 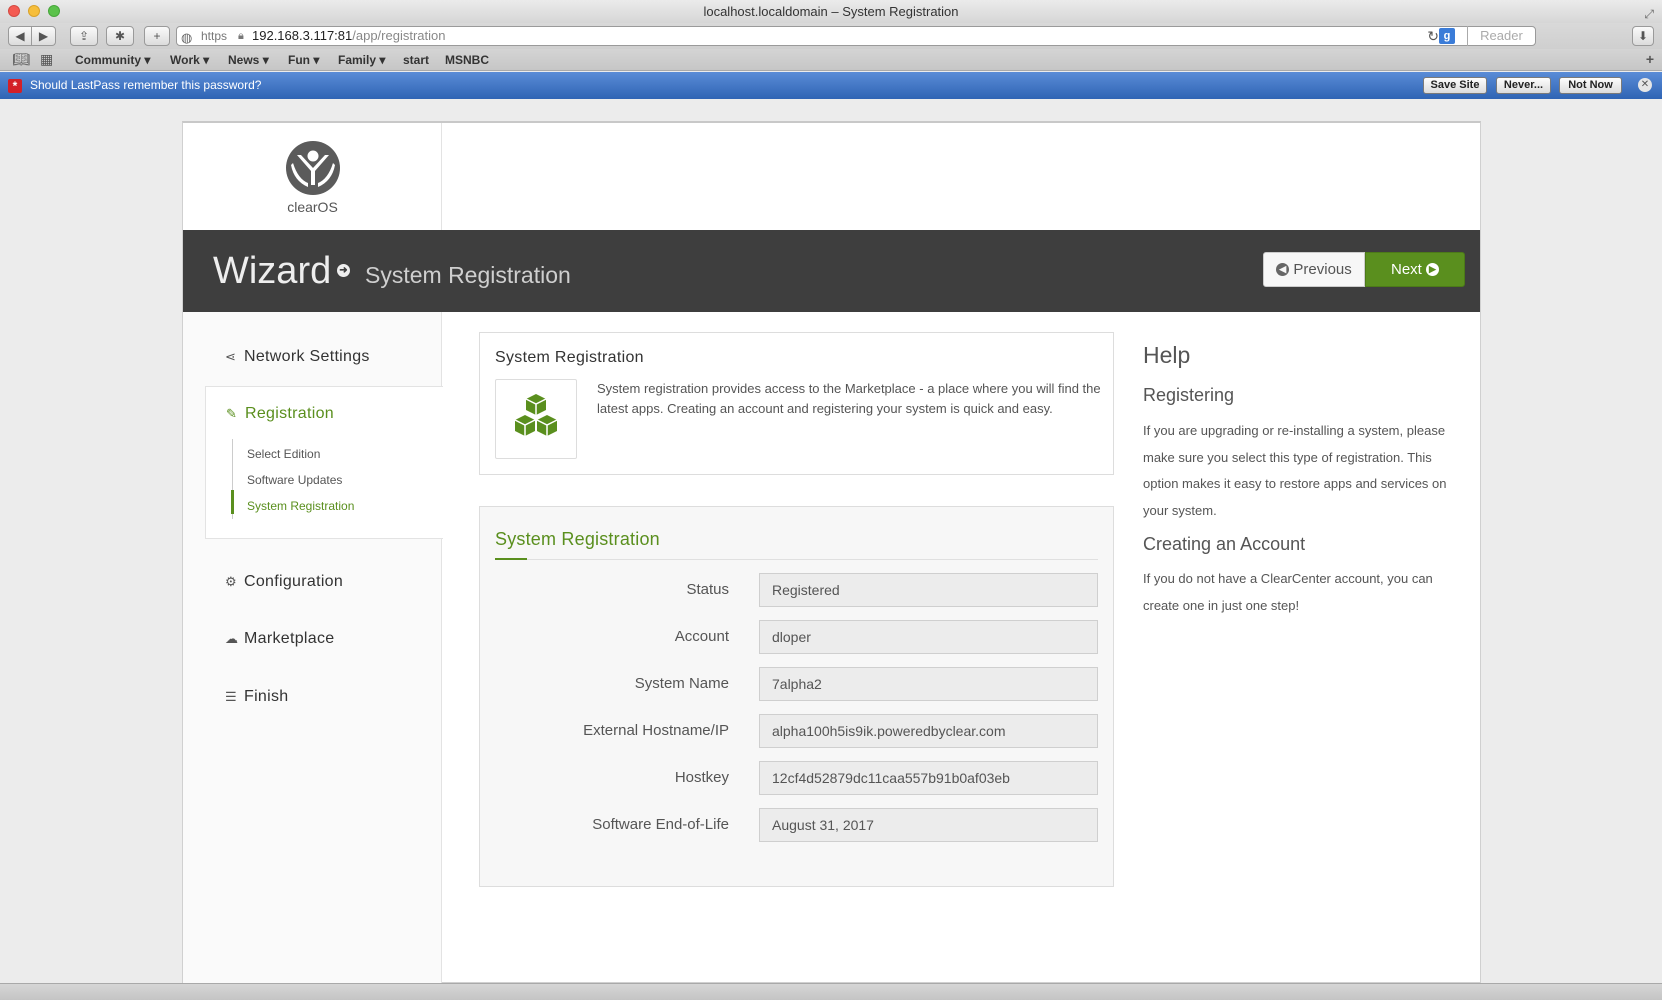 What do you see at coordinates (241, 36) in the screenshot?
I see `lock-icon: 🔒︎` at bounding box center [241, 36].